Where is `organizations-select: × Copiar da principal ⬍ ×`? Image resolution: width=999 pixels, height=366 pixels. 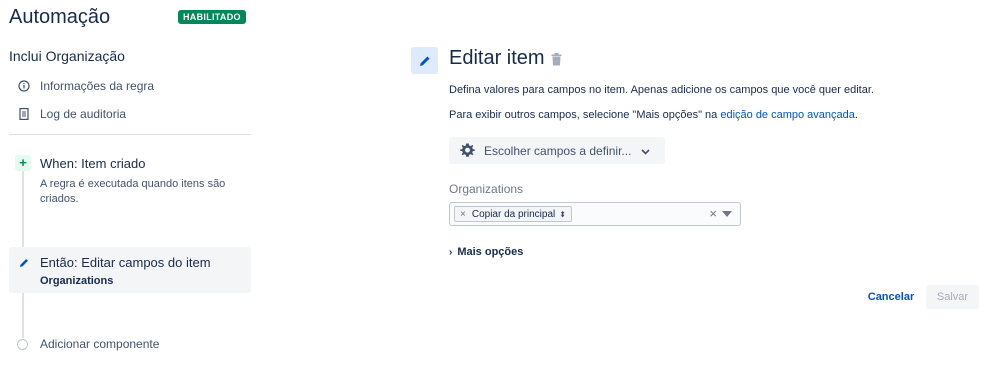 organizations-select: × Copiar da principal ⬍ × is located at coordinates (595, 214).